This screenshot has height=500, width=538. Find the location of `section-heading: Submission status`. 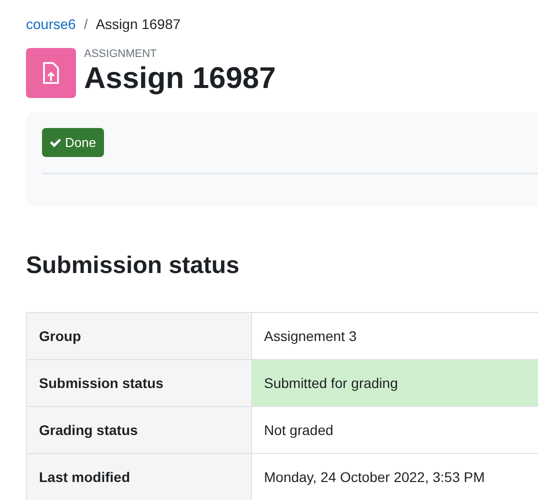

section-heading: Submission status is located at coordinates (133, 266).